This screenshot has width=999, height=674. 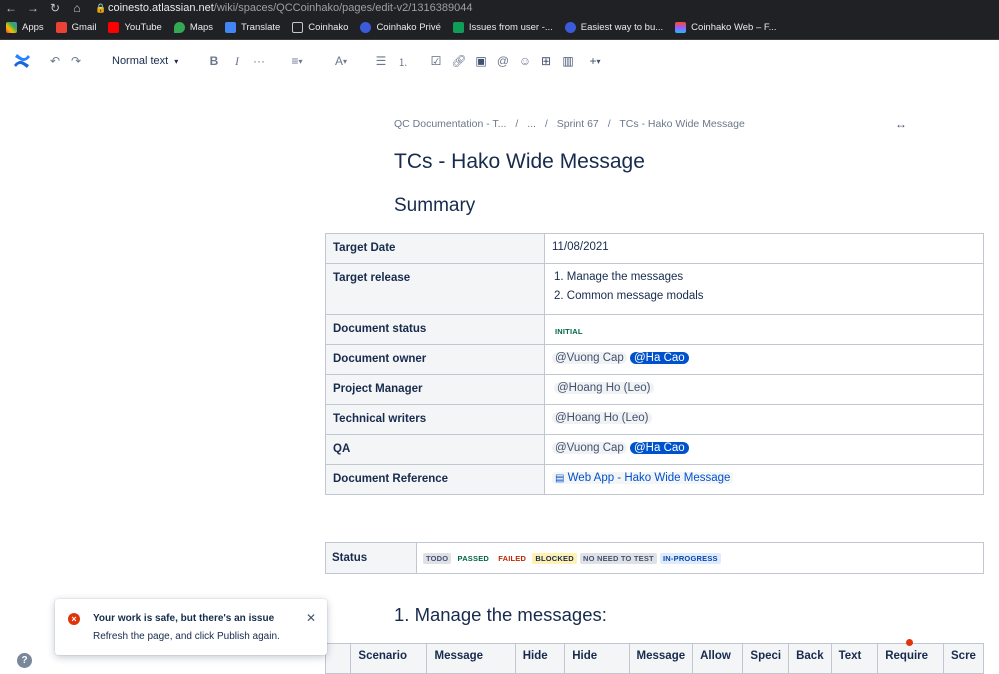 What do you see at coordinates (437, 558) in the screenshot?
I see `status-badge-todo: TODO` at bounding box center [437, 558].